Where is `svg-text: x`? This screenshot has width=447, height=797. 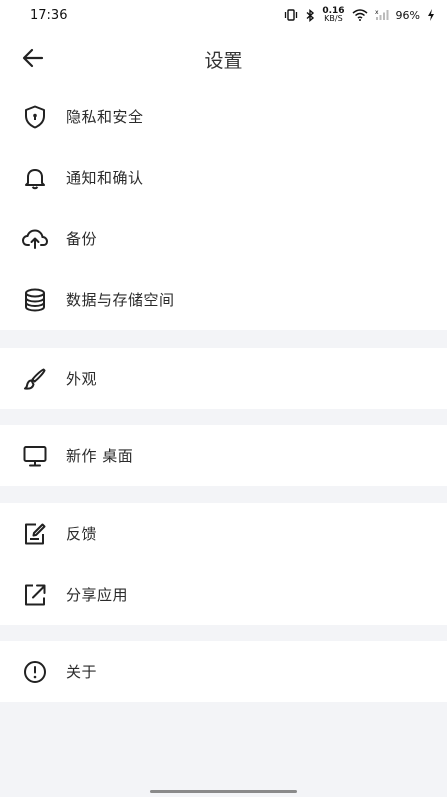 svg-text: x is located at coordinates (377, 12).